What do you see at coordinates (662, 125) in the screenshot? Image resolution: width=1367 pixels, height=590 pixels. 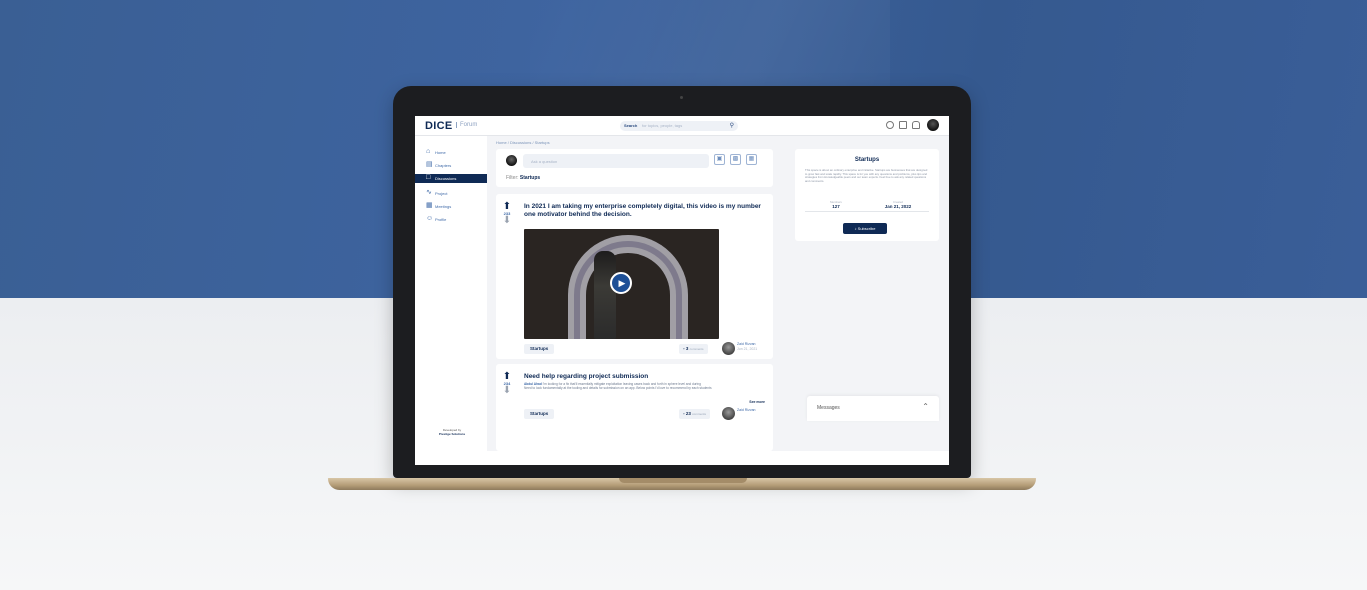 I see `search-placeholder: for topics, people, tags` at bounding box center [662, 125].